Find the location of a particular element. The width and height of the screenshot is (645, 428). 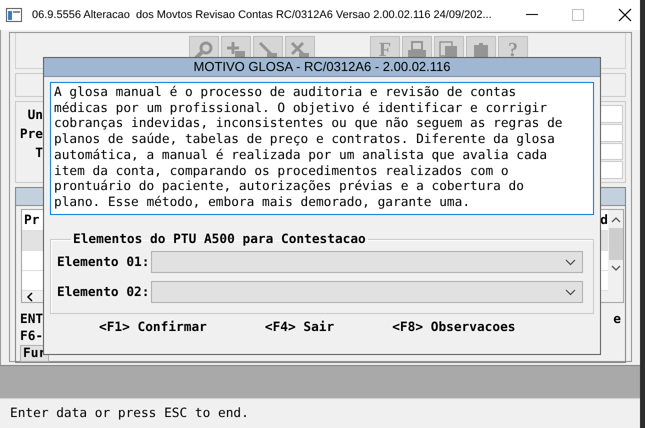

scroll-left-icon is located at coordinates (30, 297).